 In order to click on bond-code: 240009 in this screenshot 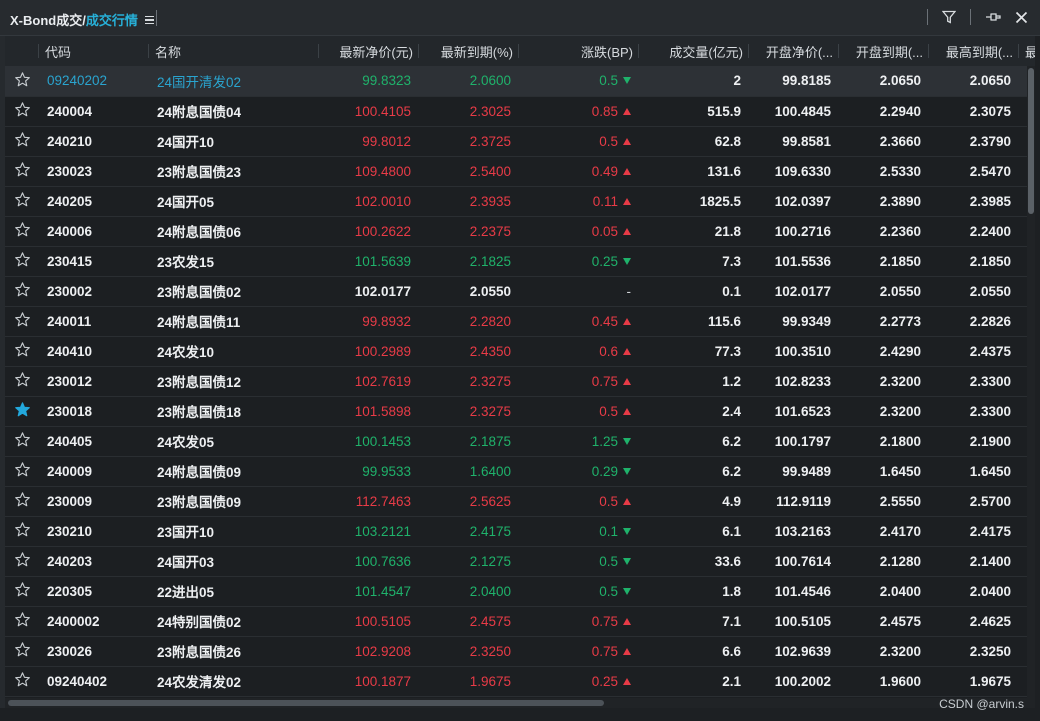, I will do `click(94, 471)`.